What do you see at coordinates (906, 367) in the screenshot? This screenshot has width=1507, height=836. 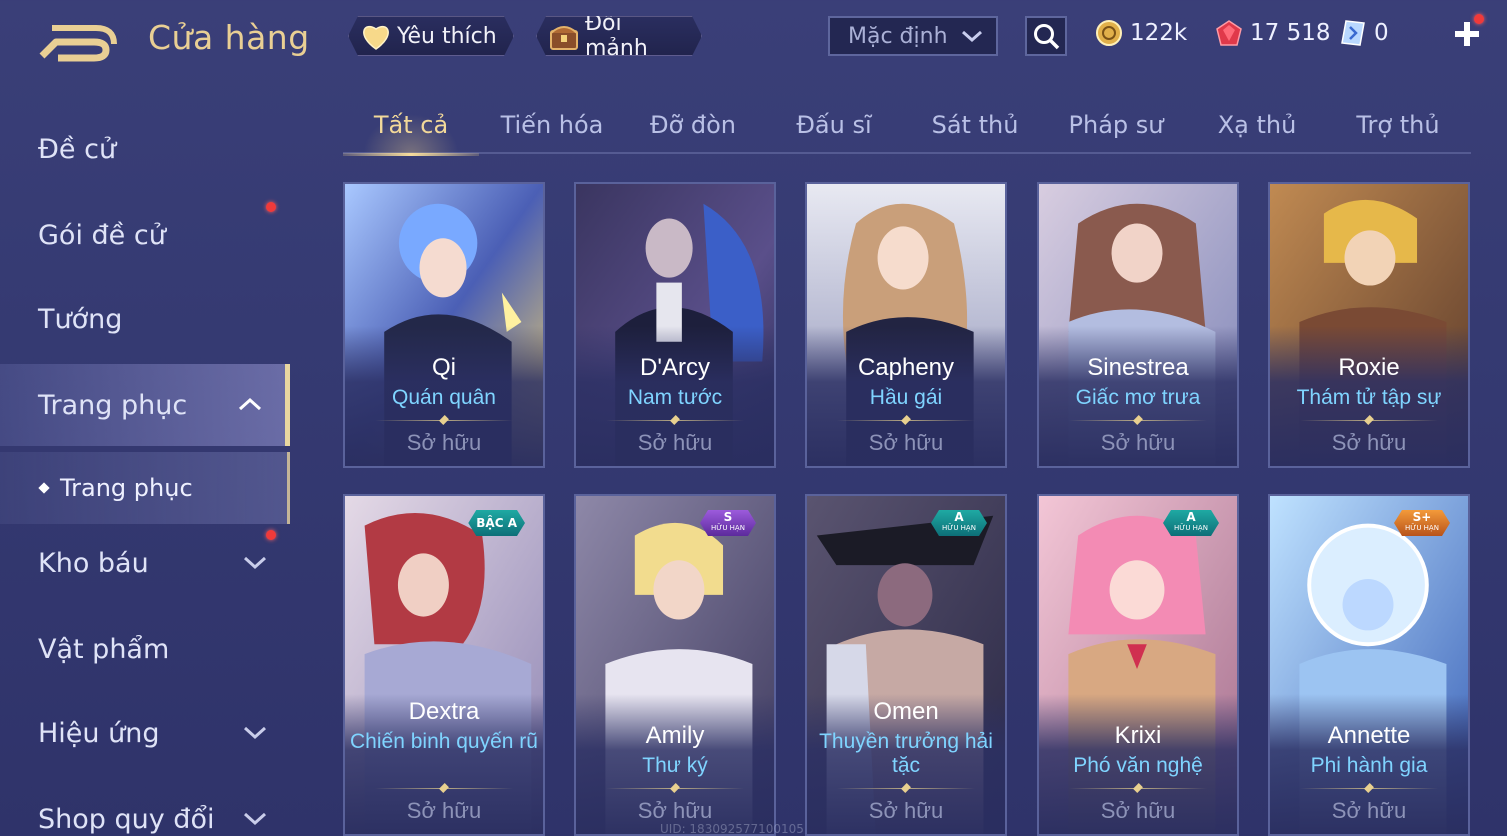 I see `hero-name: Capheny` at bounding box center [906, 367].